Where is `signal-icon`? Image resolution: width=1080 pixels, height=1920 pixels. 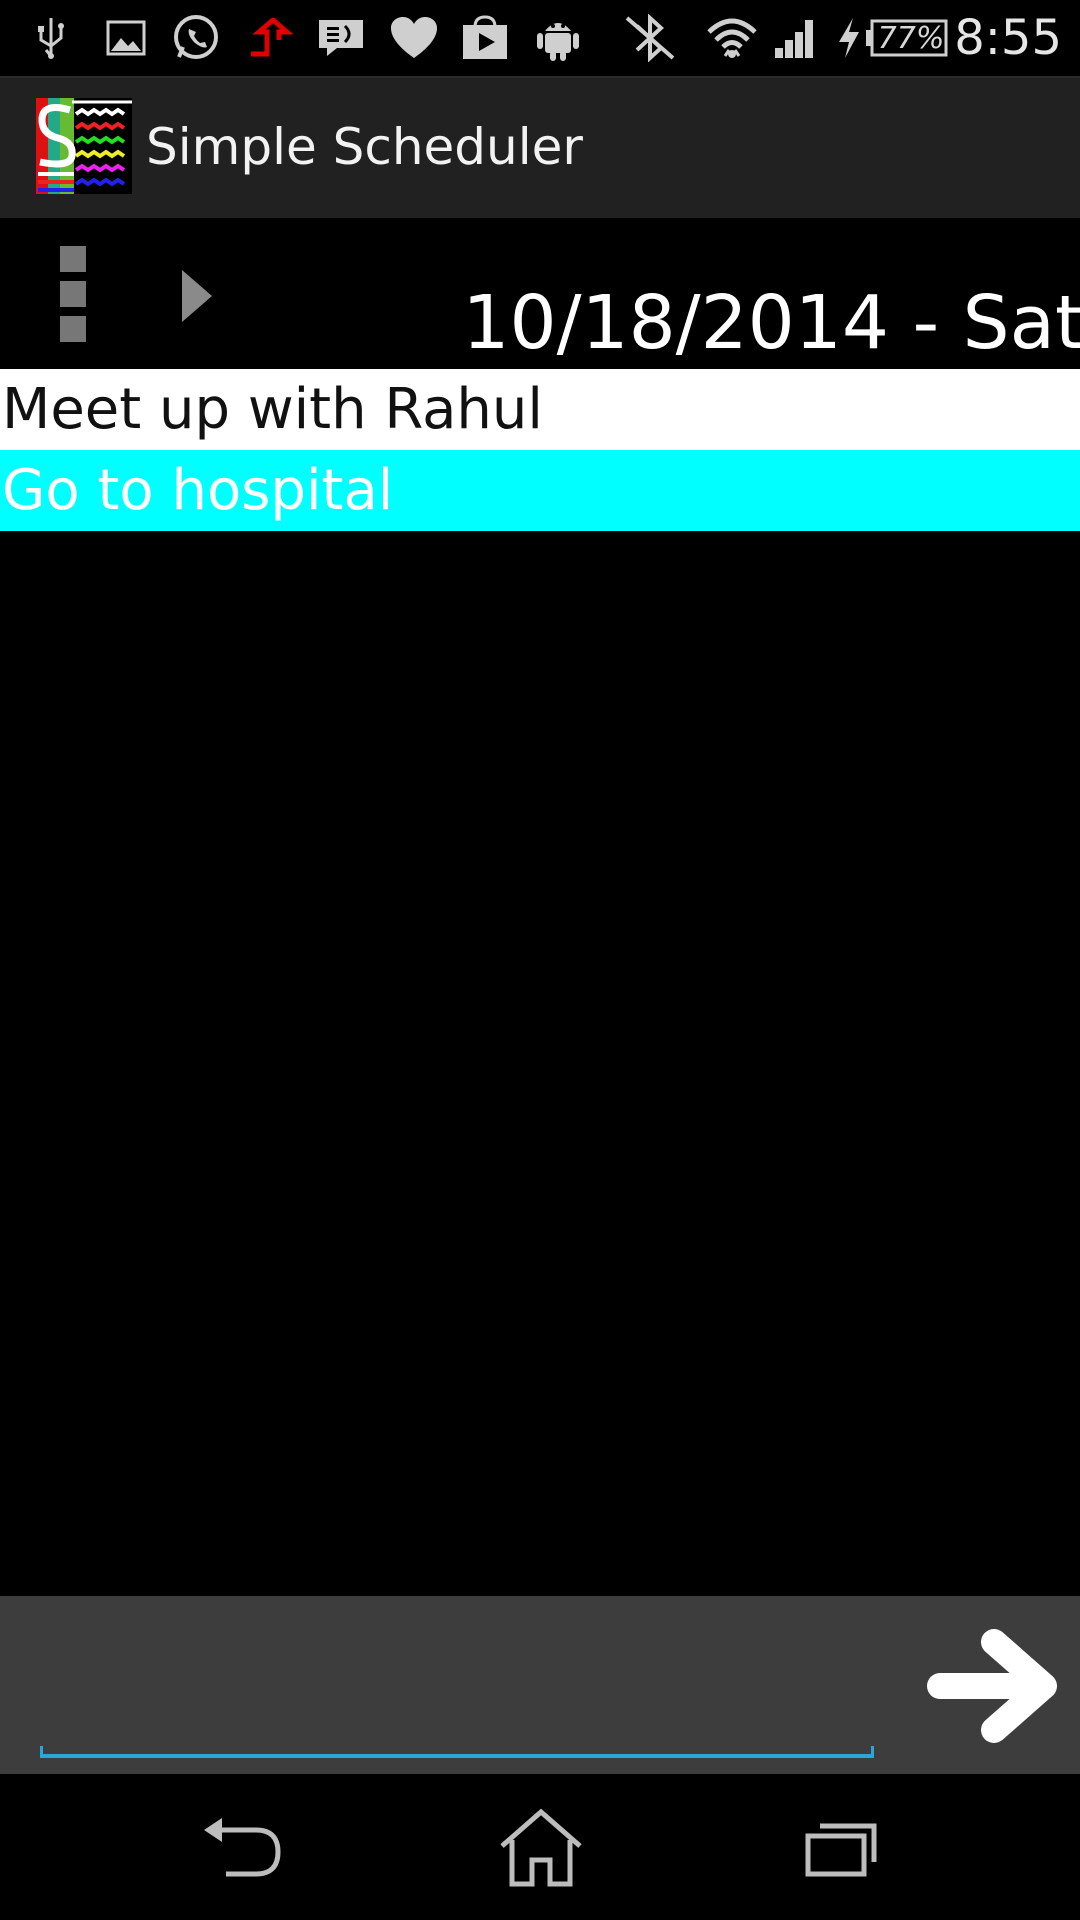 signal-icon is located at coordinates (796, 38).